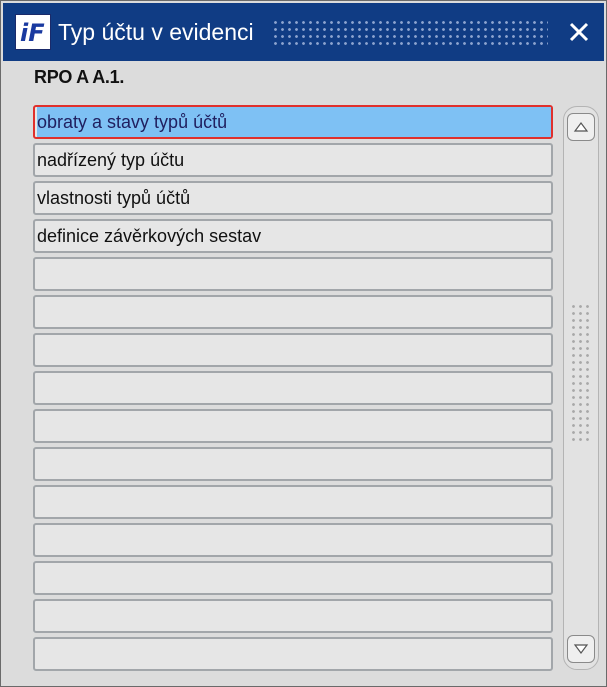  I want to click on title-bar: iF Typ účtu v evidenci, so click(303, 32).